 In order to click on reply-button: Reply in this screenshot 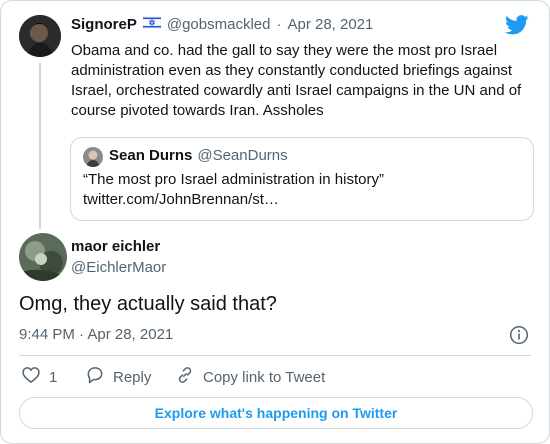, I will do `click(118, 377)`.